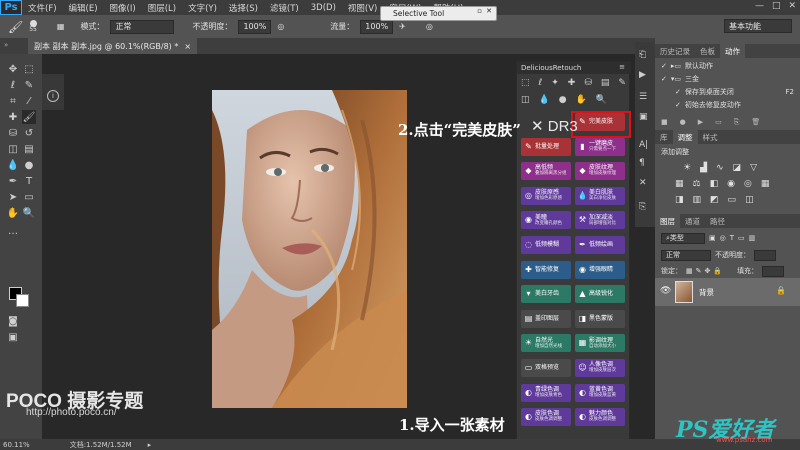 The width and height of the screenshot is (800, 450). I want to click on menu-type: 文字(Y), so click(202, 8).